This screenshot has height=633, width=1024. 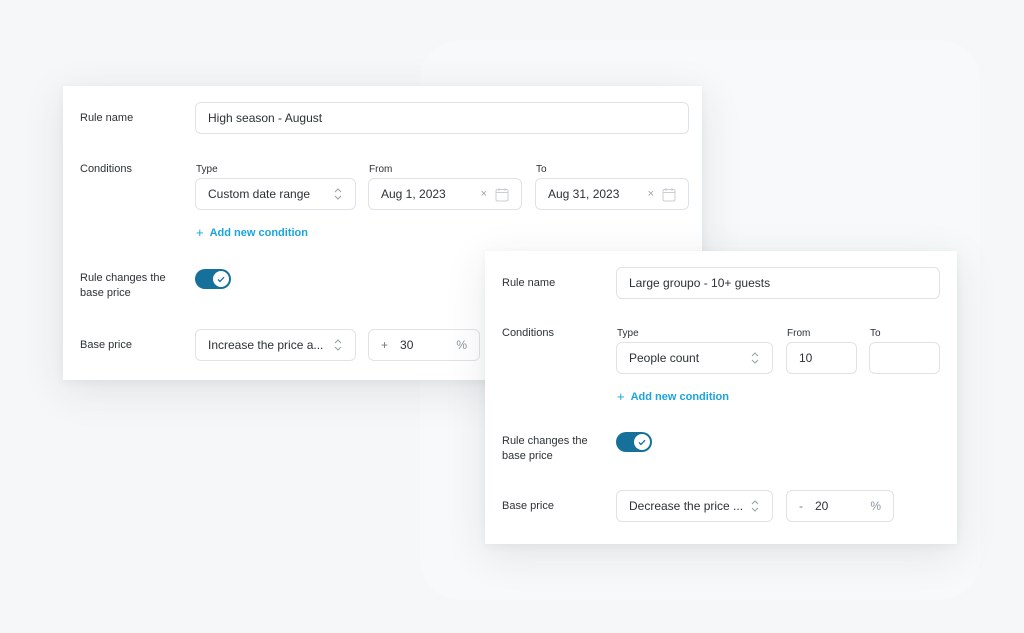 I want to click on from-count-input: 10, so click(x=821, y=358).